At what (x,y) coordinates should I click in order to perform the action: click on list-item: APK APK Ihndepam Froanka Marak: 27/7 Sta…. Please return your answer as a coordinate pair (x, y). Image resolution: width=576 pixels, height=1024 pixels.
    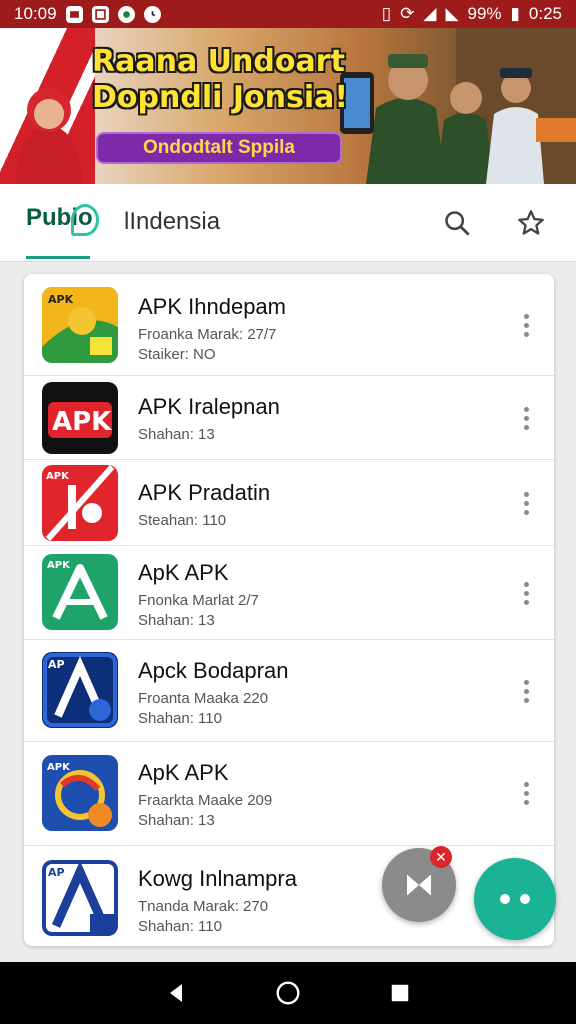
    Looking at the image, I should click on (289, 325).